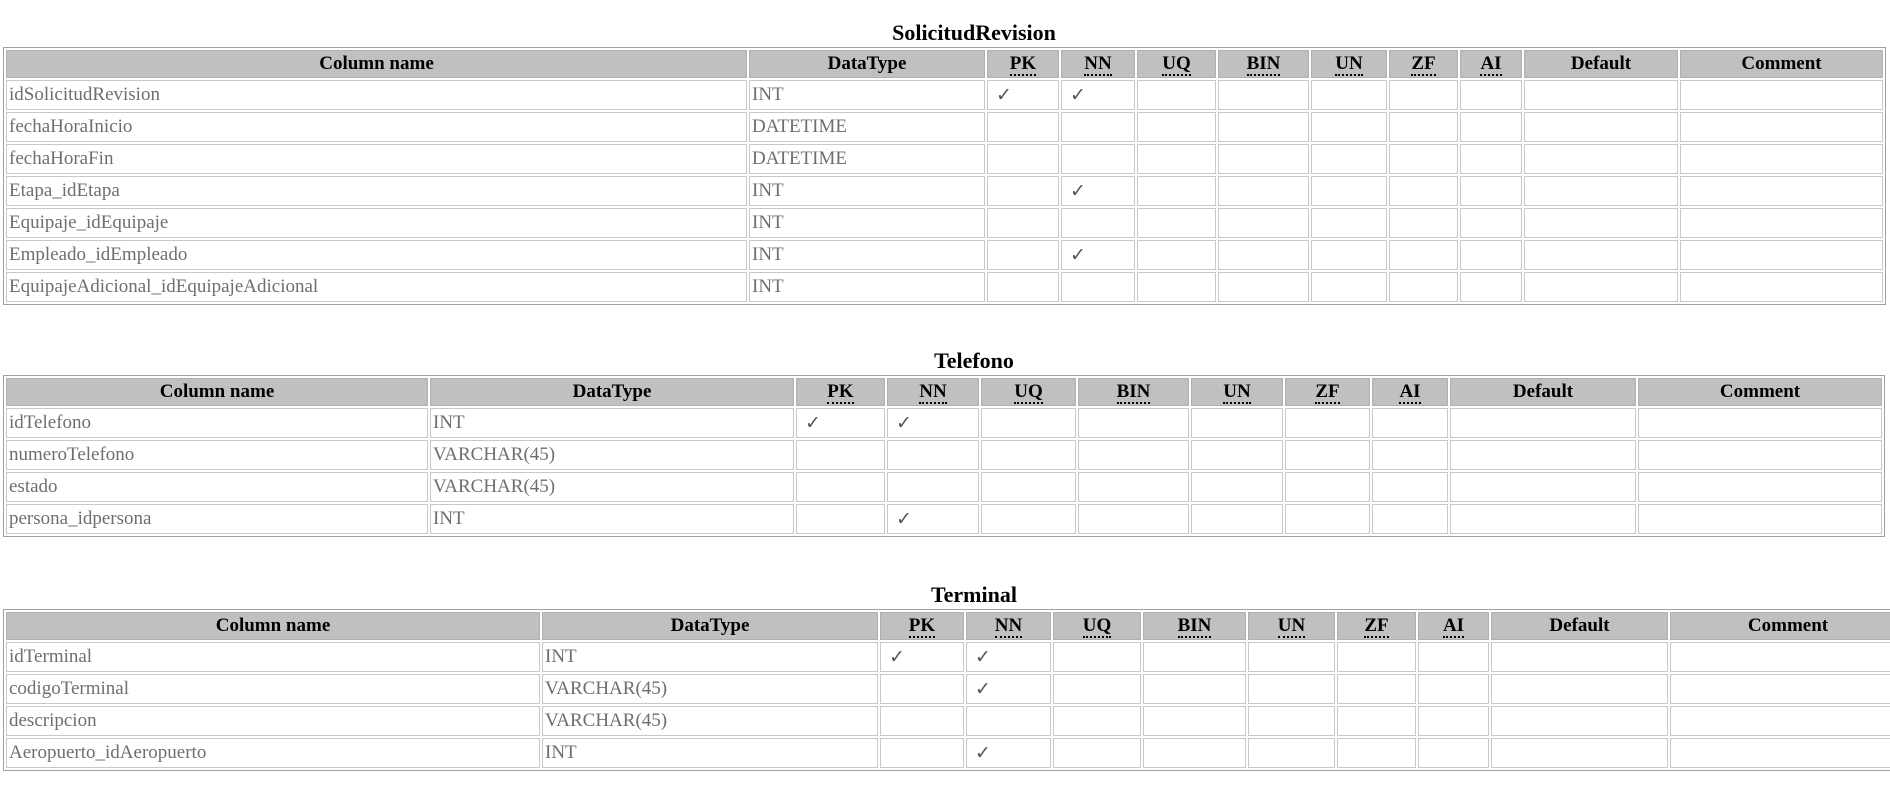 This screenshot has width=1890, height=805. Describe the element at coordinates (974, 594) in the screenshot. I see `table-title: Terminal` at that location.